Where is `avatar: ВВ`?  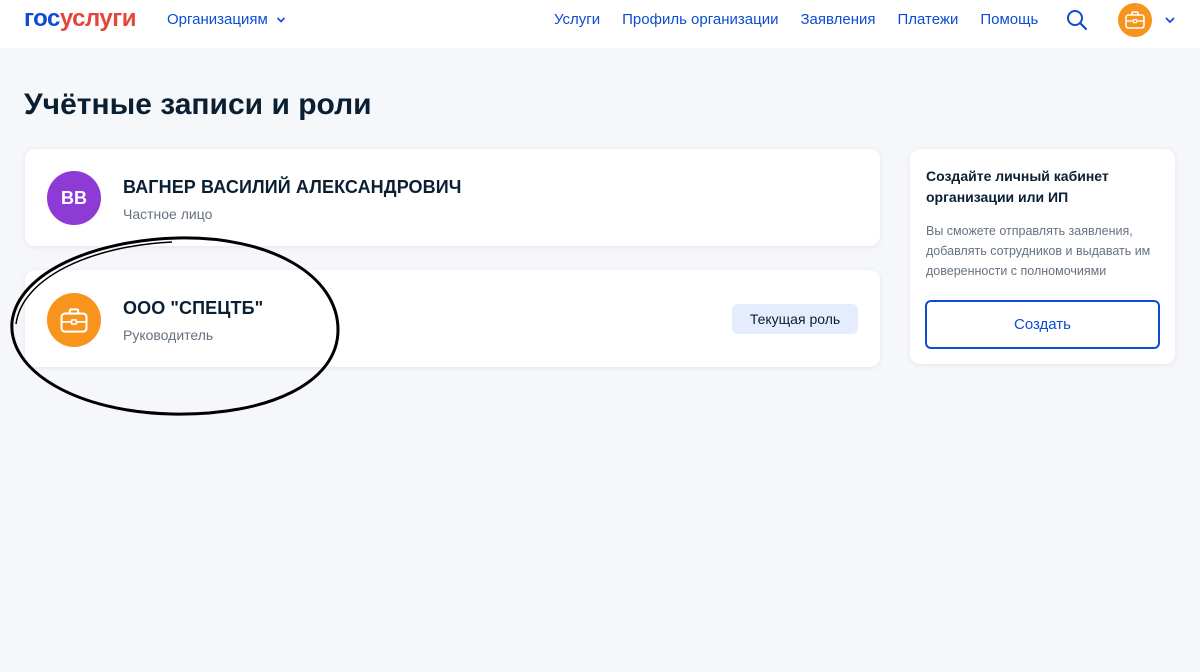 avatar: ВВ is located at coordinates (74, 198).